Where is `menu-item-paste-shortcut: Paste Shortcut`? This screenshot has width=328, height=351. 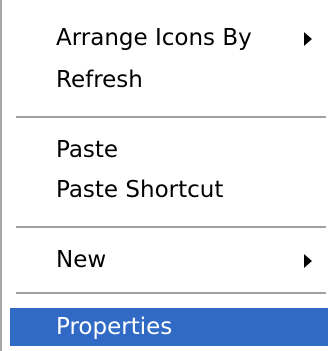 menu-item-paste-shortcut: Paste Shortcut is located at coordinates (169, 190).